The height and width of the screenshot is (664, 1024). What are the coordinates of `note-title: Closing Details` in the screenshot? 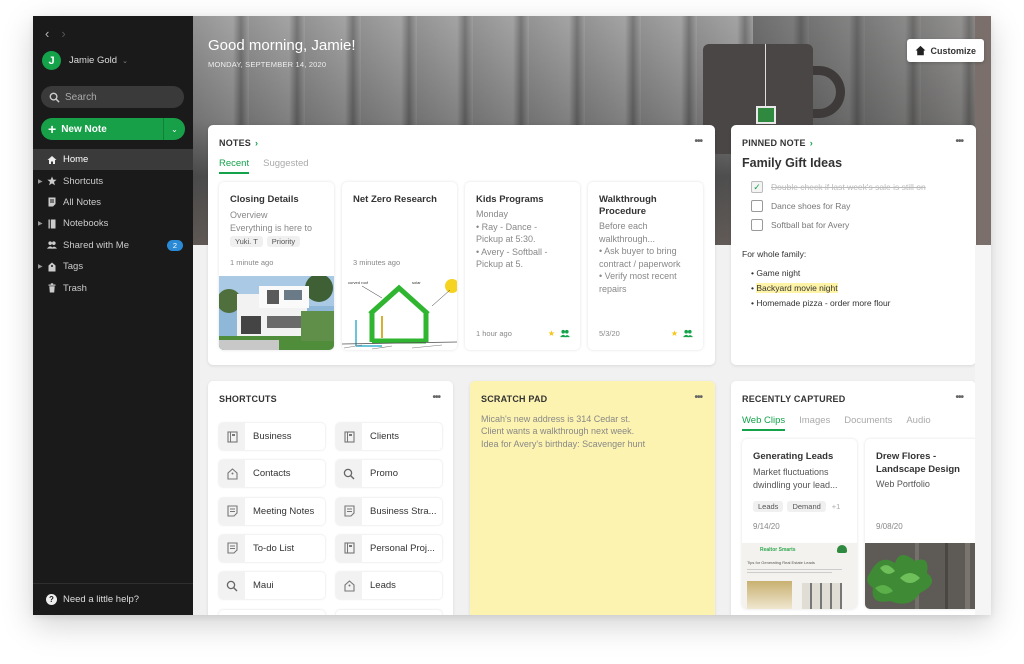 It's located at (264, 199).